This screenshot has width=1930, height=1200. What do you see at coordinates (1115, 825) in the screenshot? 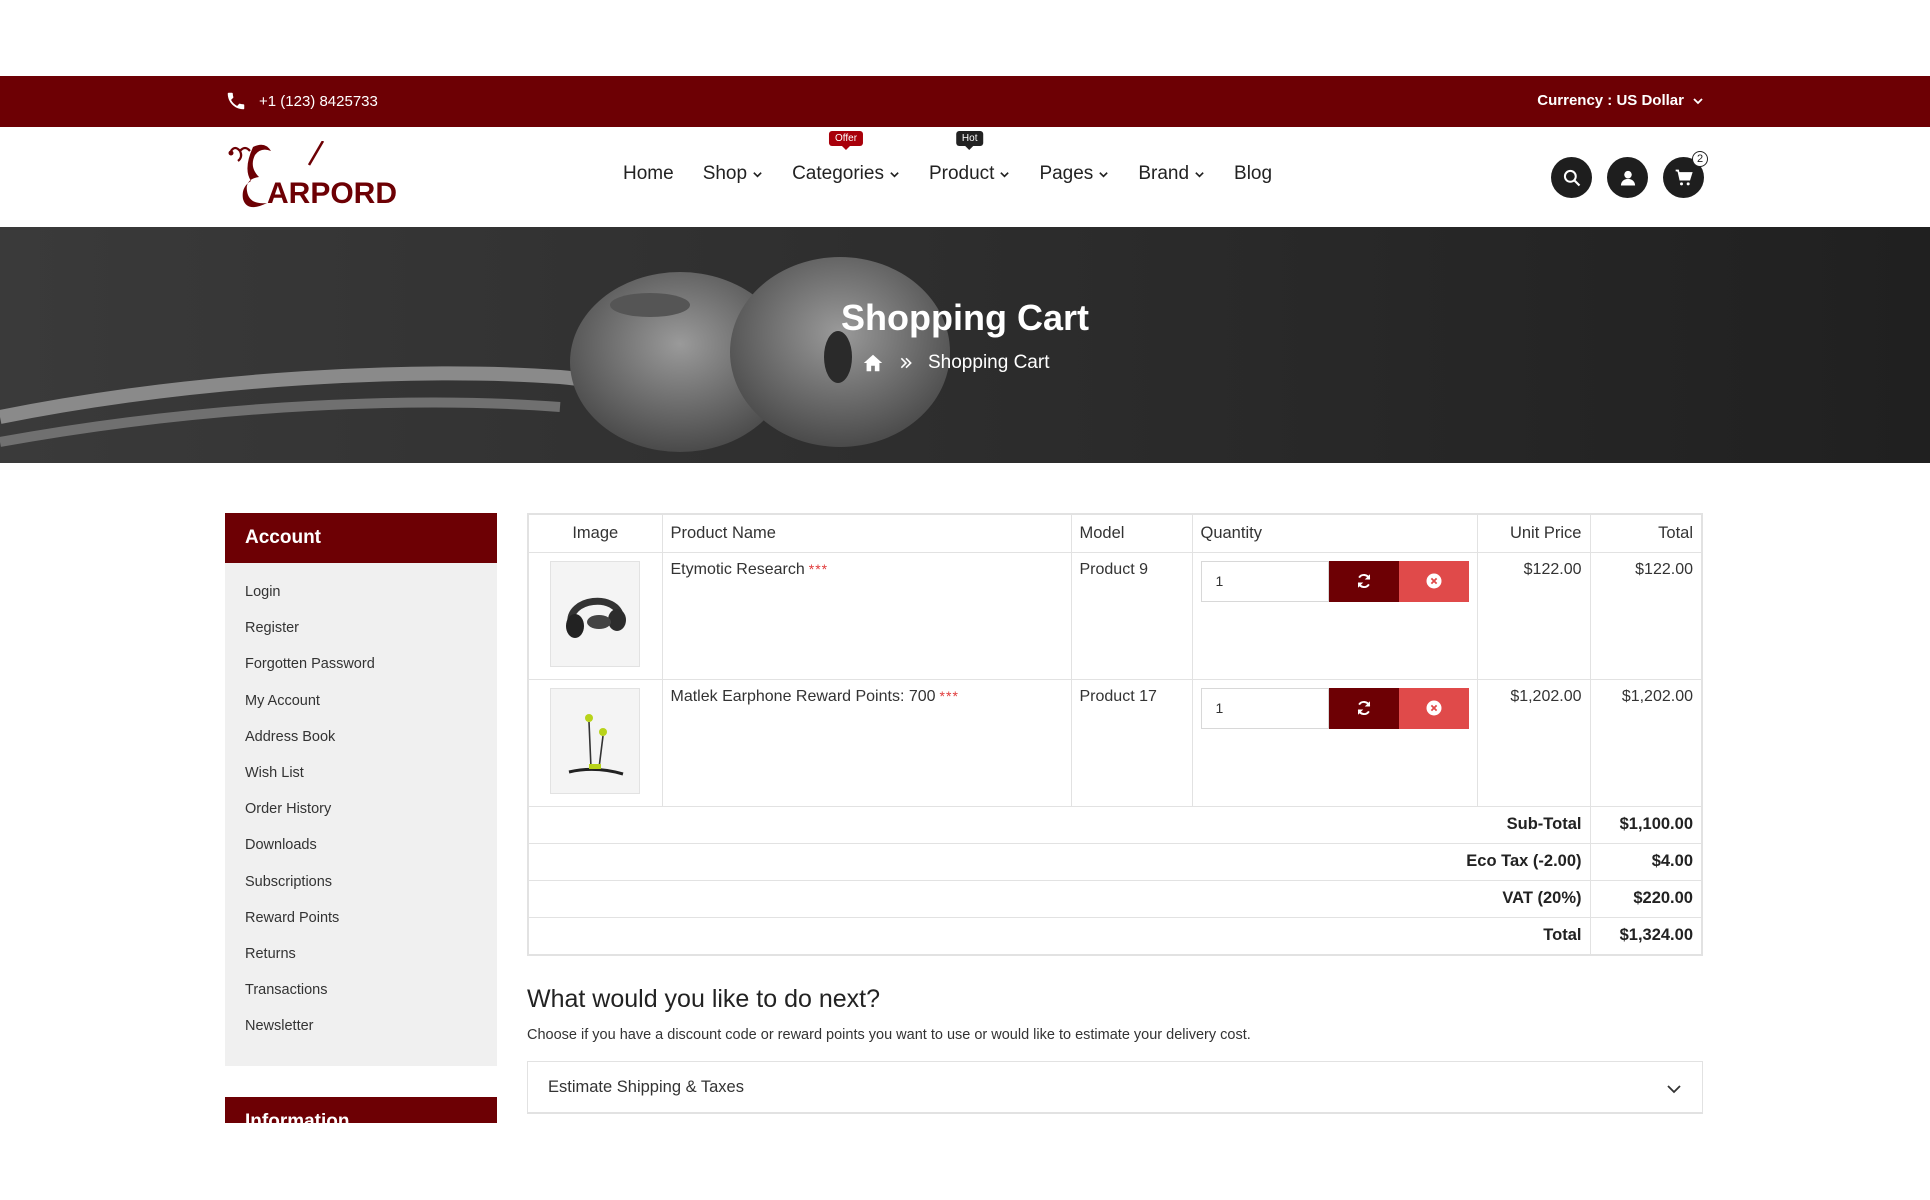
I see `summary-row-subtotal: Sub-Total $1,100.00` at bounding box center [1115, 825].